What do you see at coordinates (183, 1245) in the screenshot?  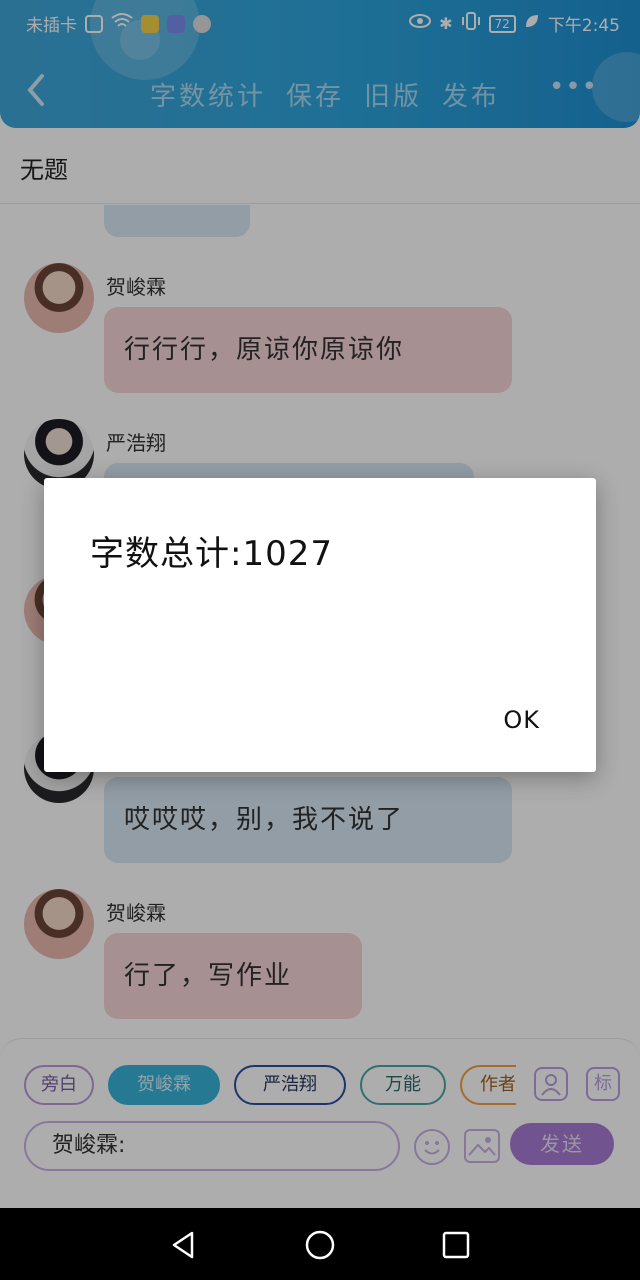 I see `back-triangle-icon` at bounding box center [183, 1245].